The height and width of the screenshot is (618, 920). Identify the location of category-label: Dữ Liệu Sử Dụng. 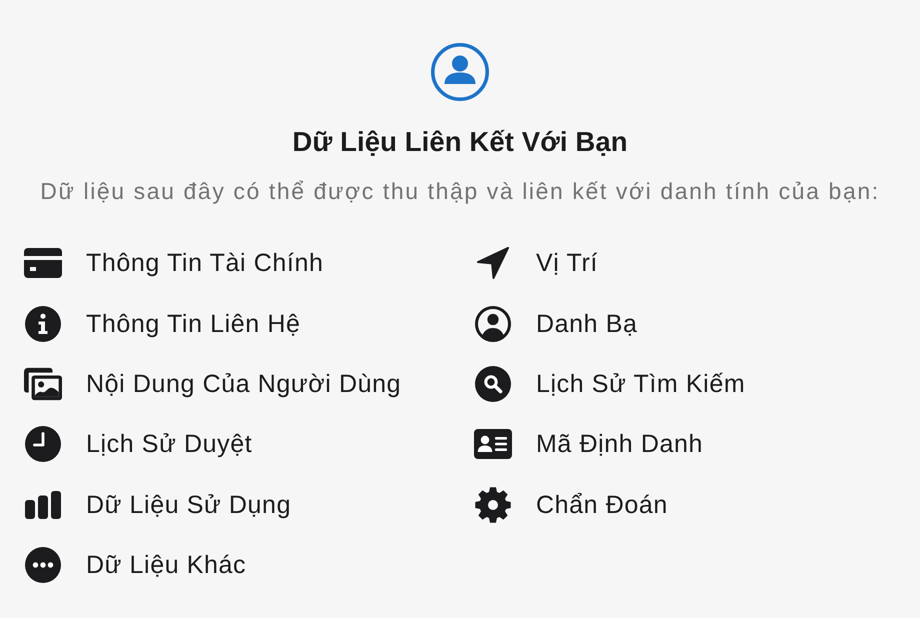
(189, 505).